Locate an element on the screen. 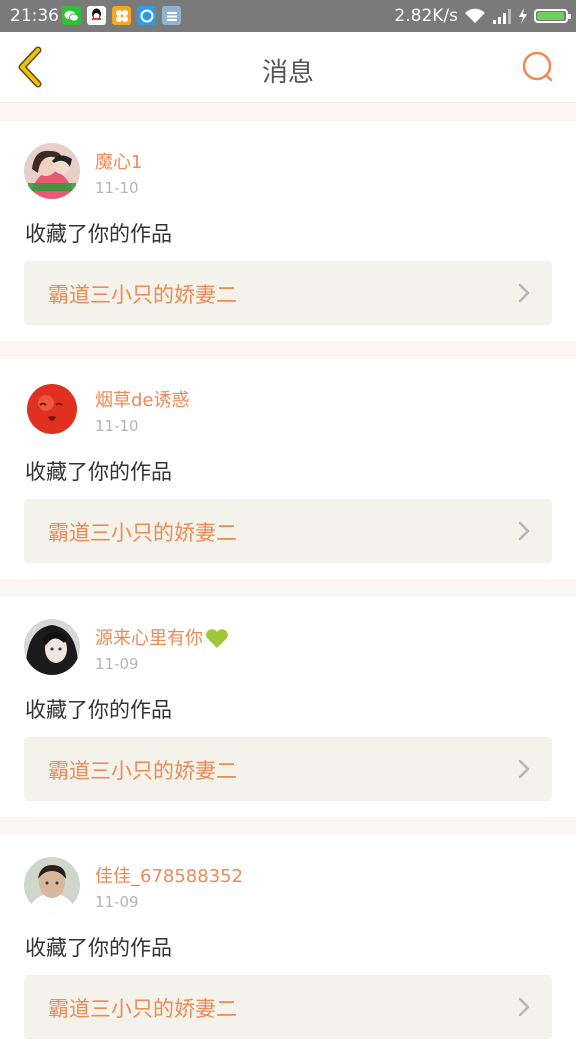 Image resolution: width=576 pixels, height=1055 pixels. notes-icon is located at coordinates (171, 15).